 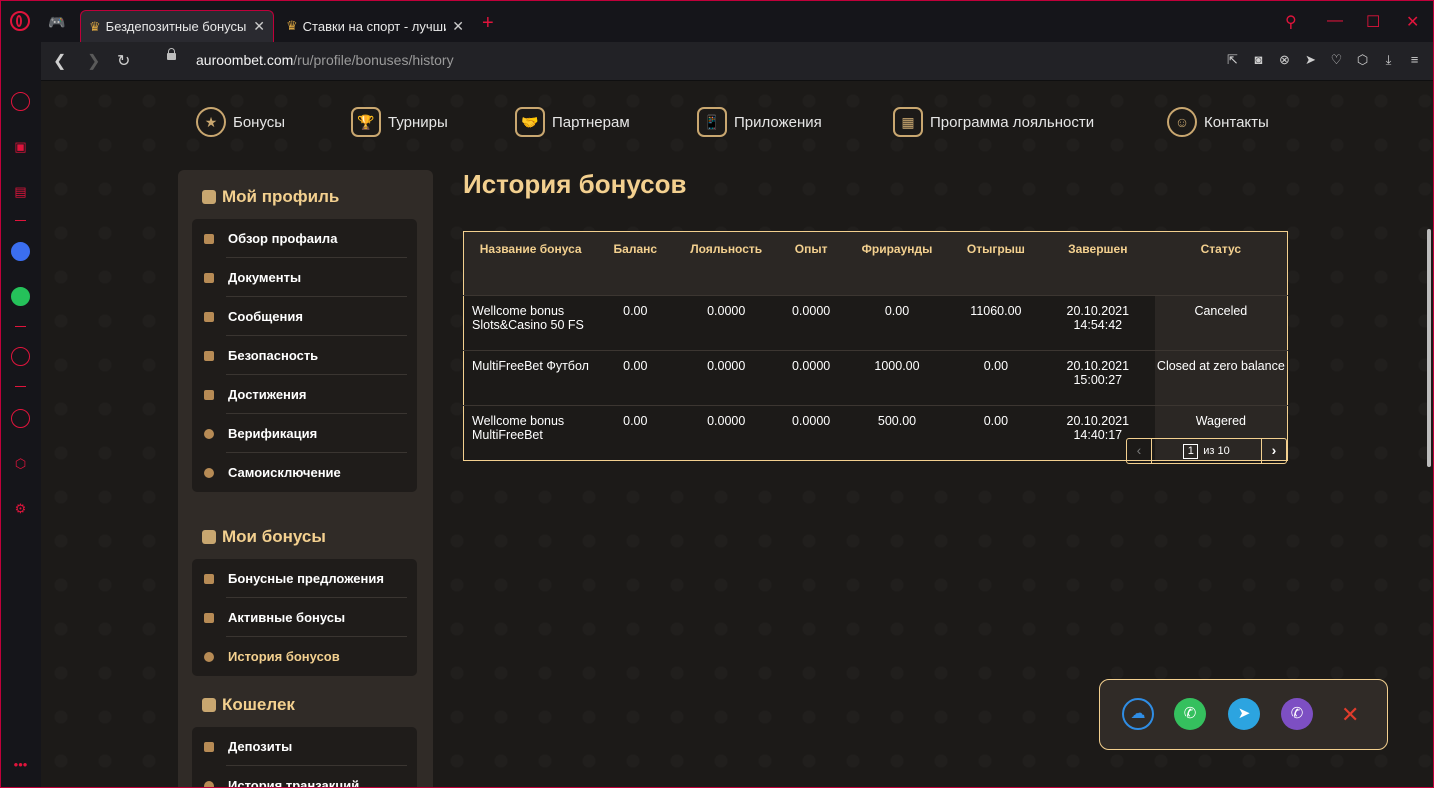 I want to click on viber-icon: ✆, so click(x=1297, y=714).